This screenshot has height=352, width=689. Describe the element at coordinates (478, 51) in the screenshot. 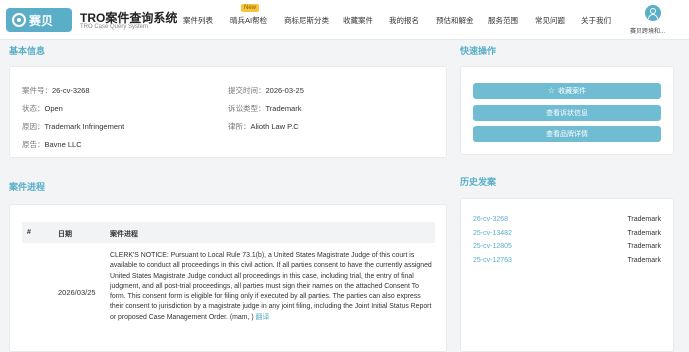

I see `quick-actions-title: 快速操作` at that location.